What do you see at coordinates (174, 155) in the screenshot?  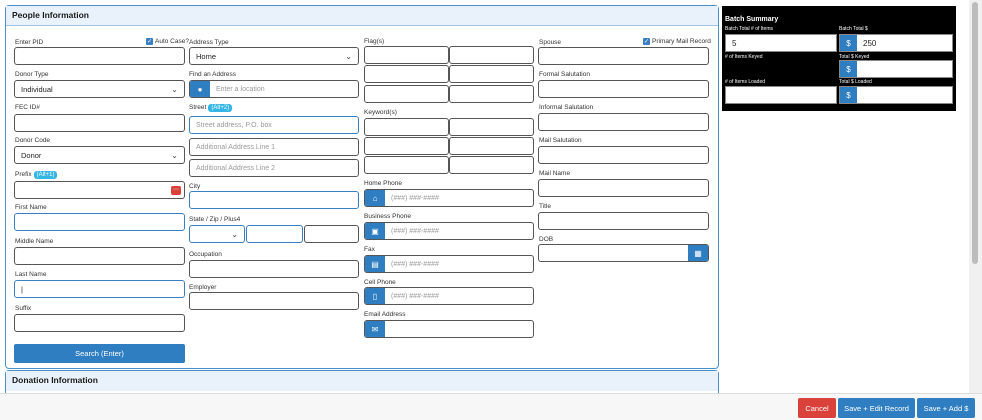 I see `chevron-down-icon: ⌄` at bounding box center [174, 155].